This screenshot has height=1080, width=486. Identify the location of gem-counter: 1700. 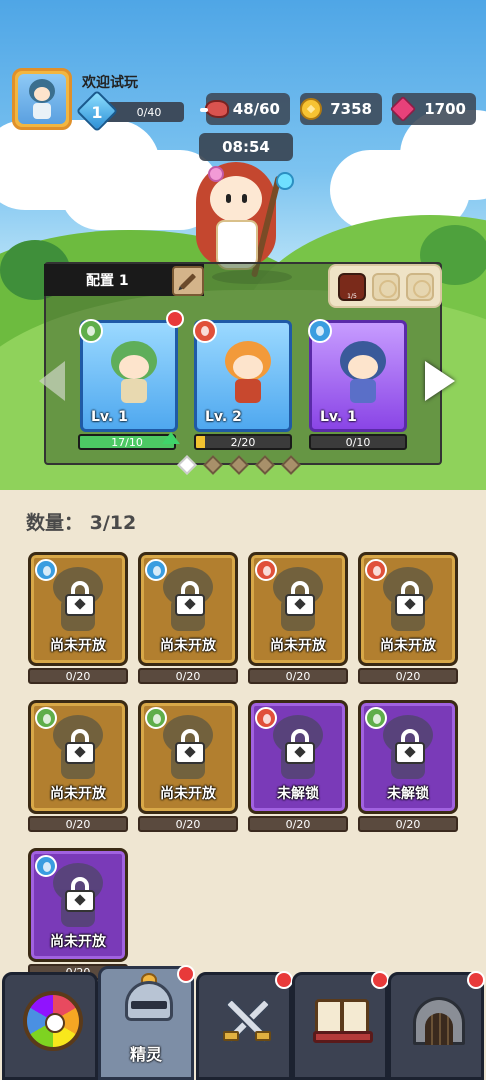
(432, 109).